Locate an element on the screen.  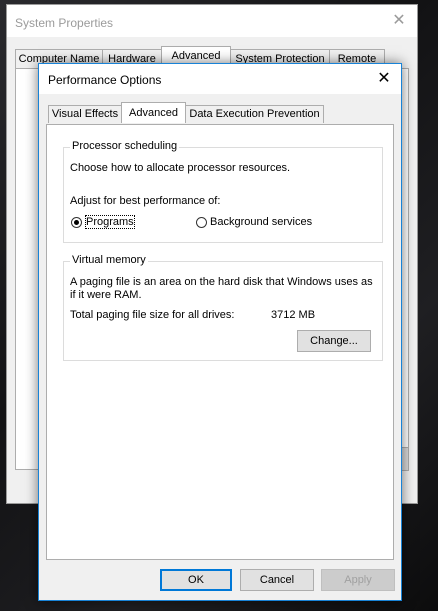
background-services-radio-label: Background services is located at coordinates (261, 222).